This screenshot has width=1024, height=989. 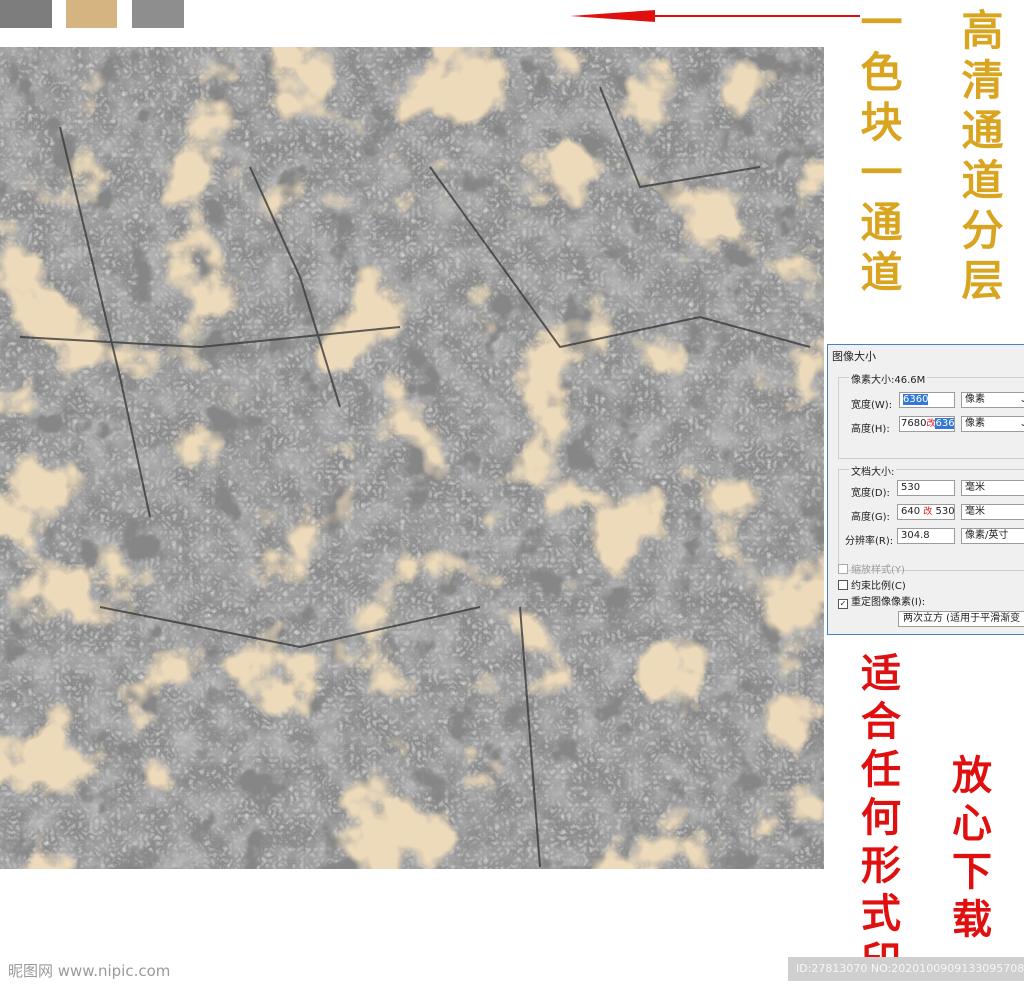 What do you see at coordinates (89, 971) in the screenshot?
I see `site-watermark: 昵图网 www.nipic.com` at bounding box center [89, 971].